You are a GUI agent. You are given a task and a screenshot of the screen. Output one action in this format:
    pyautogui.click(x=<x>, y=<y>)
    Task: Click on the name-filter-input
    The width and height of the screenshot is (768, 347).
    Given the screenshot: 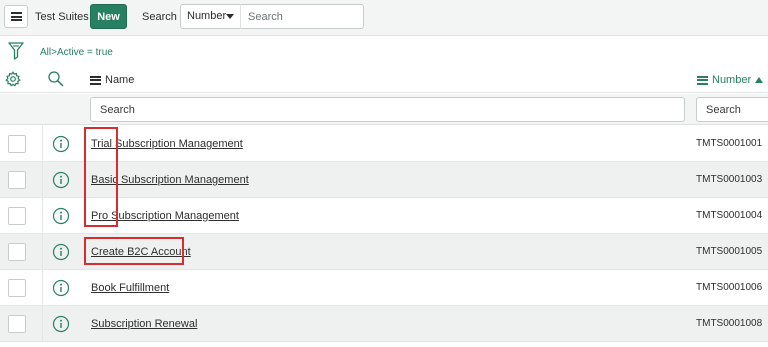 What is the action you would take?
    pyautogui.click(x=387, y=109)
    